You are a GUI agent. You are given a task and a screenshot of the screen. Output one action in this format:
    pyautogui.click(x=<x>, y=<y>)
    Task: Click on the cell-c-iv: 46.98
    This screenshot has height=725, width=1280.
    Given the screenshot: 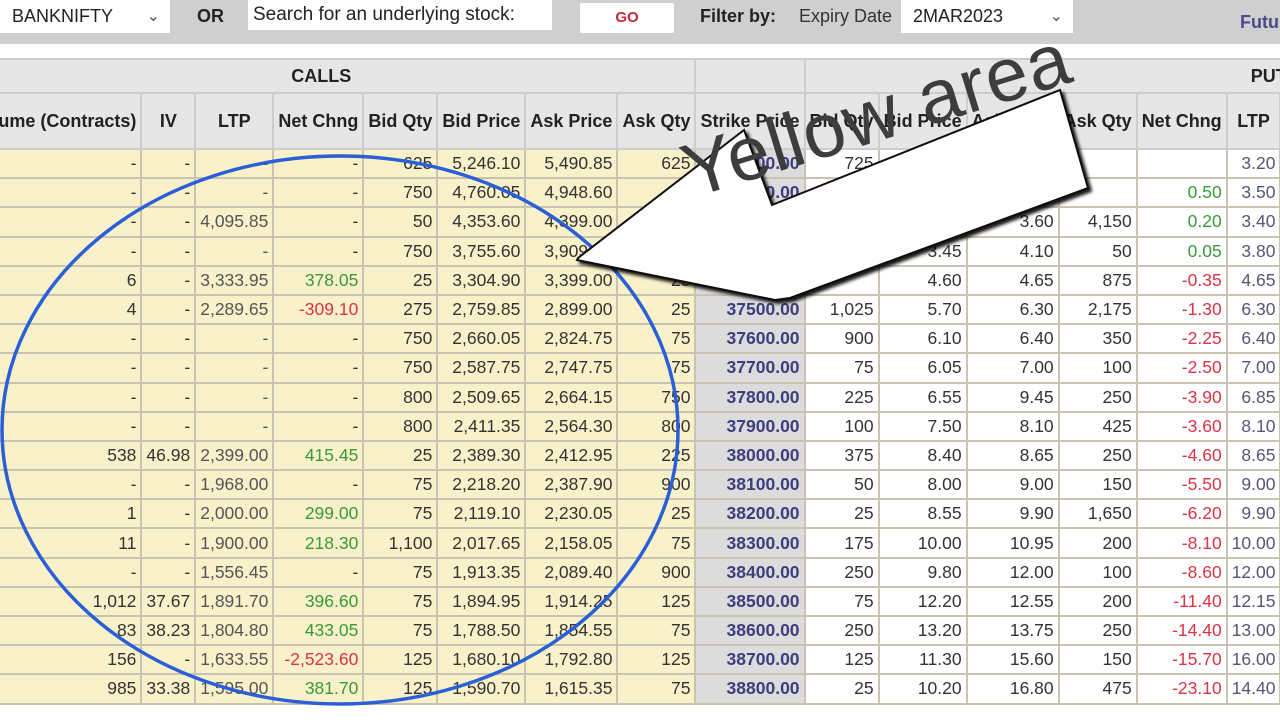 What is the action you would take?
    pyautogui.click(x=168, y=455)
    